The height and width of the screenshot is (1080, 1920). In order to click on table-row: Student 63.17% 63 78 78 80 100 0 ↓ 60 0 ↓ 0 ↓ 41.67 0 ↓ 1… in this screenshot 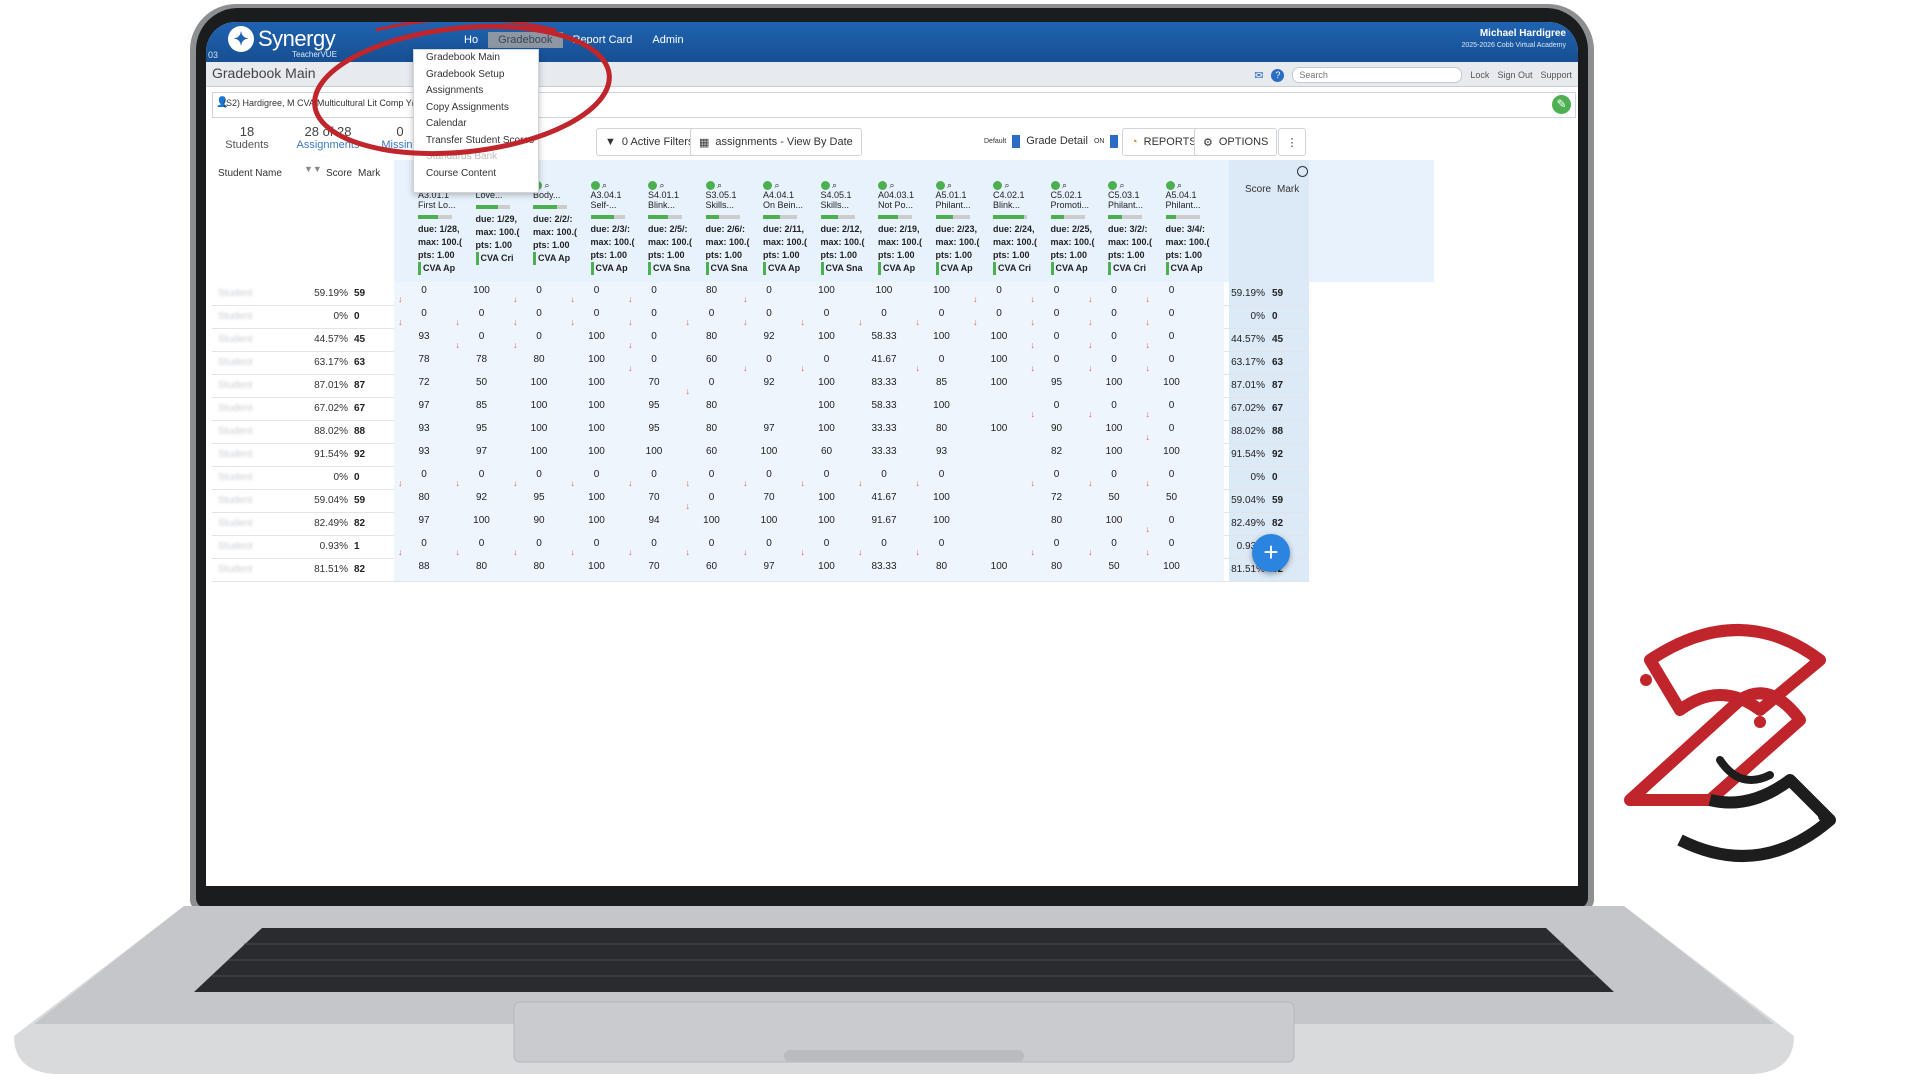, I will do `click(760, 363)`.